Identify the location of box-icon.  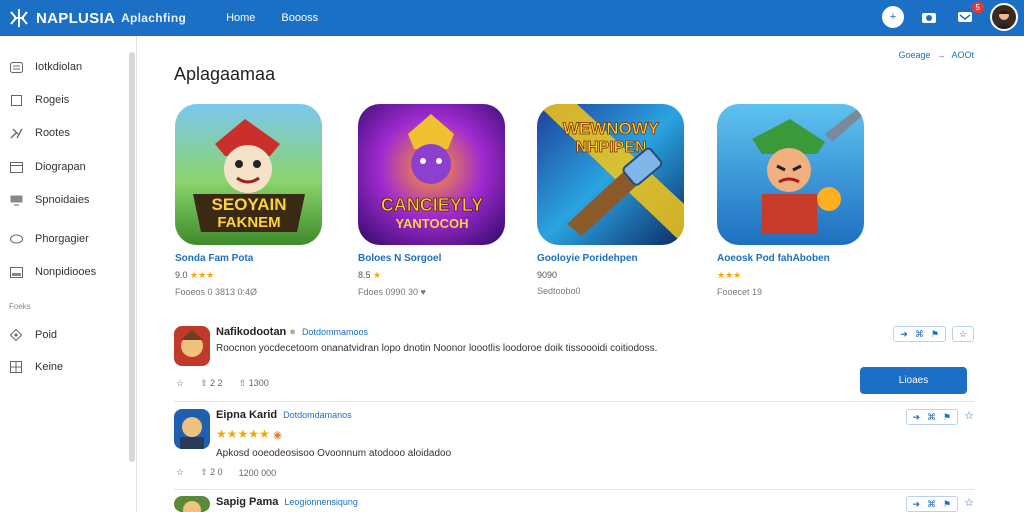
(16, 272).